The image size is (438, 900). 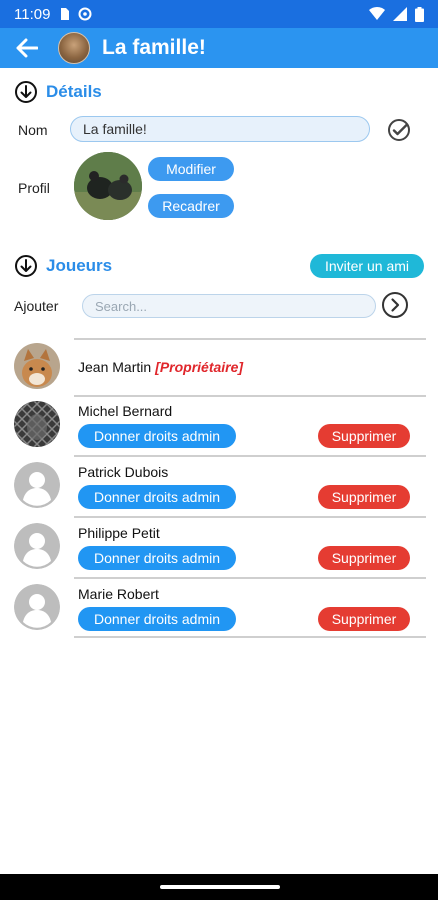 What do you see at coordinates (32, 14) in the screenshot?
I see `status-time: 11:09` at bounding box center [32, 14].